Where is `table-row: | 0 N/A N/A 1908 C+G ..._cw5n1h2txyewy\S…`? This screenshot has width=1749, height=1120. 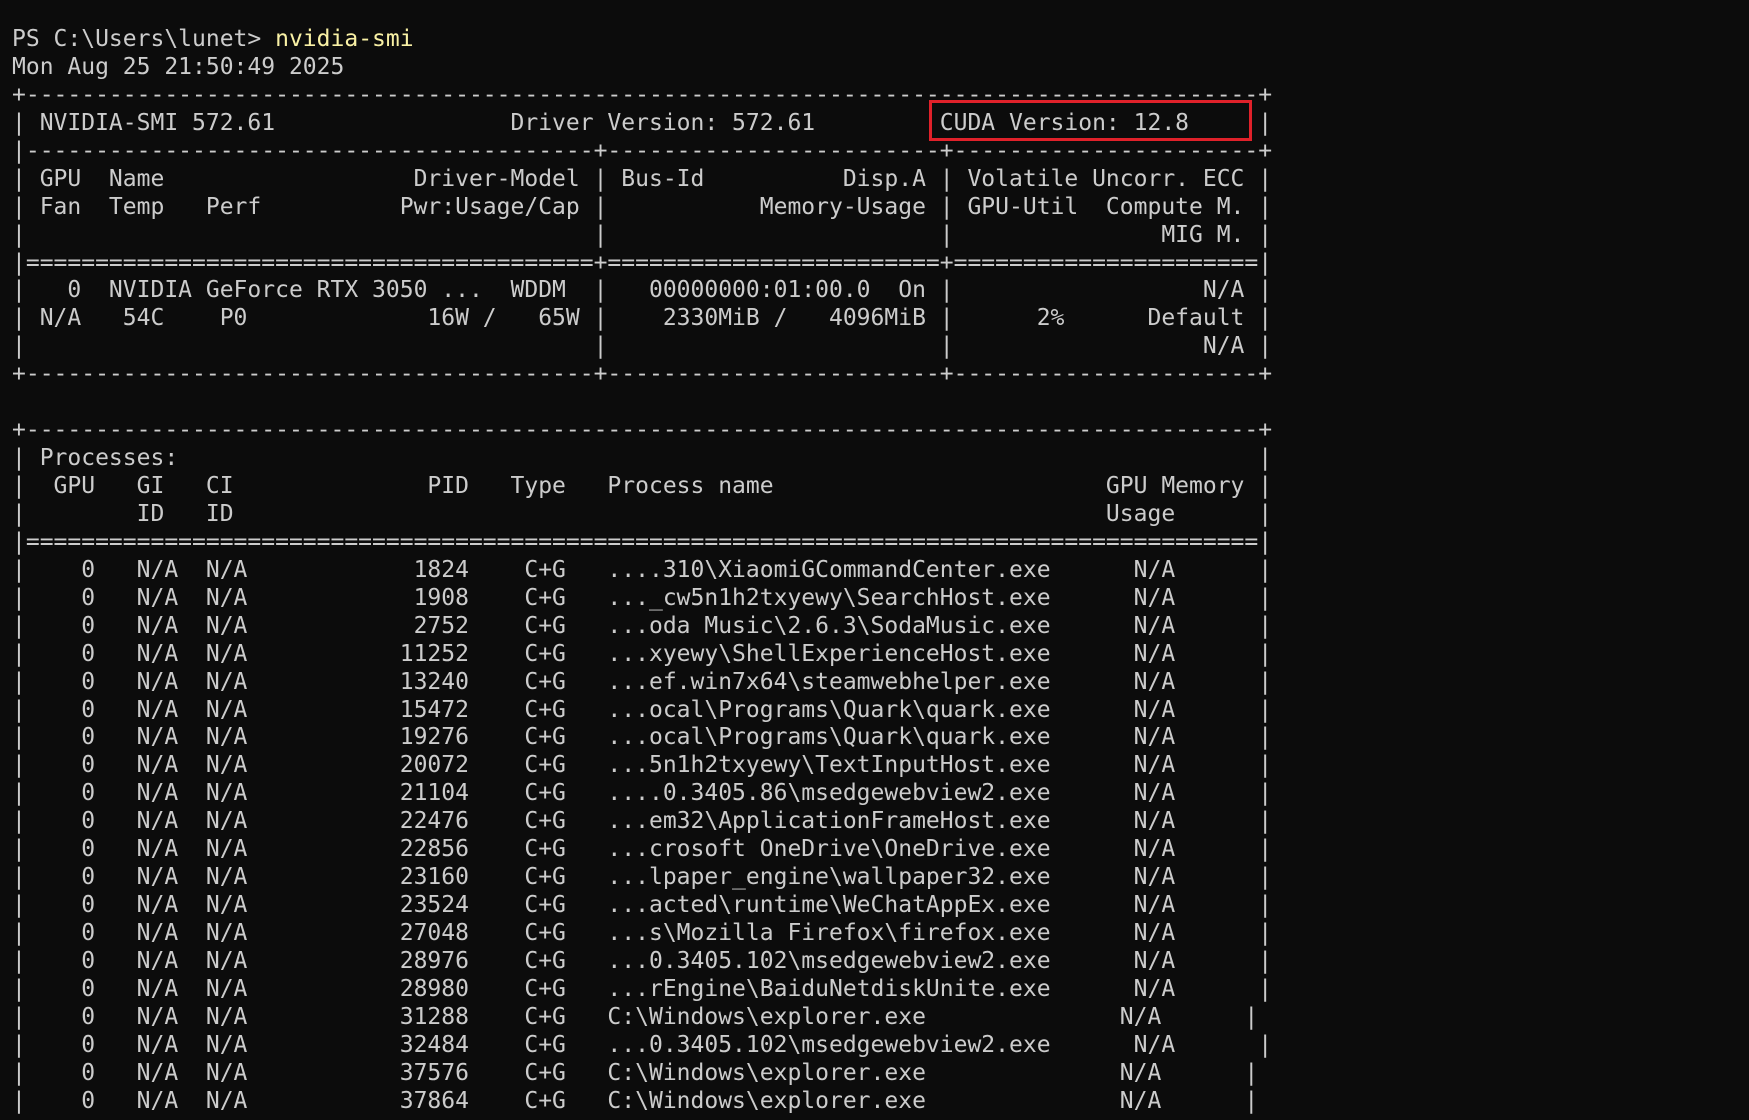
table-row: | 0 N/A N/A 1908 C+G ..._cw5n1h2txyewy\S… is located at coordinates (642, 597).